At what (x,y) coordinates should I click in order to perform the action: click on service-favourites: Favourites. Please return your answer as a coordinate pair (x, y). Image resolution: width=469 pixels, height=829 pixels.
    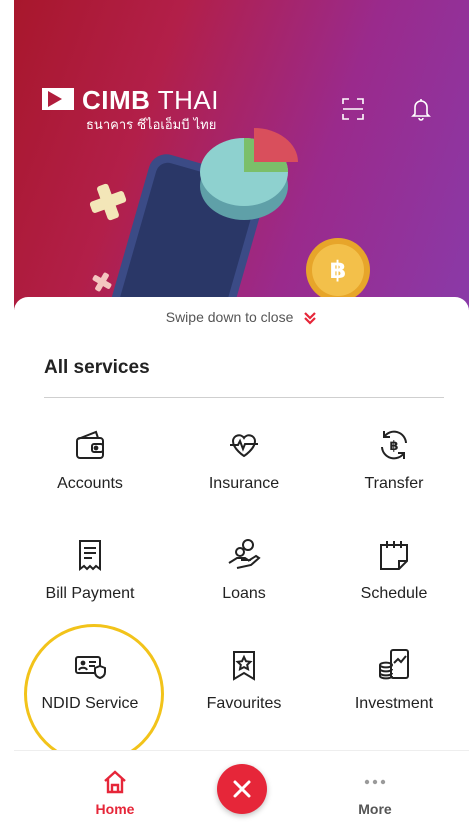
    Looking at the image, I should click on (244, 679).